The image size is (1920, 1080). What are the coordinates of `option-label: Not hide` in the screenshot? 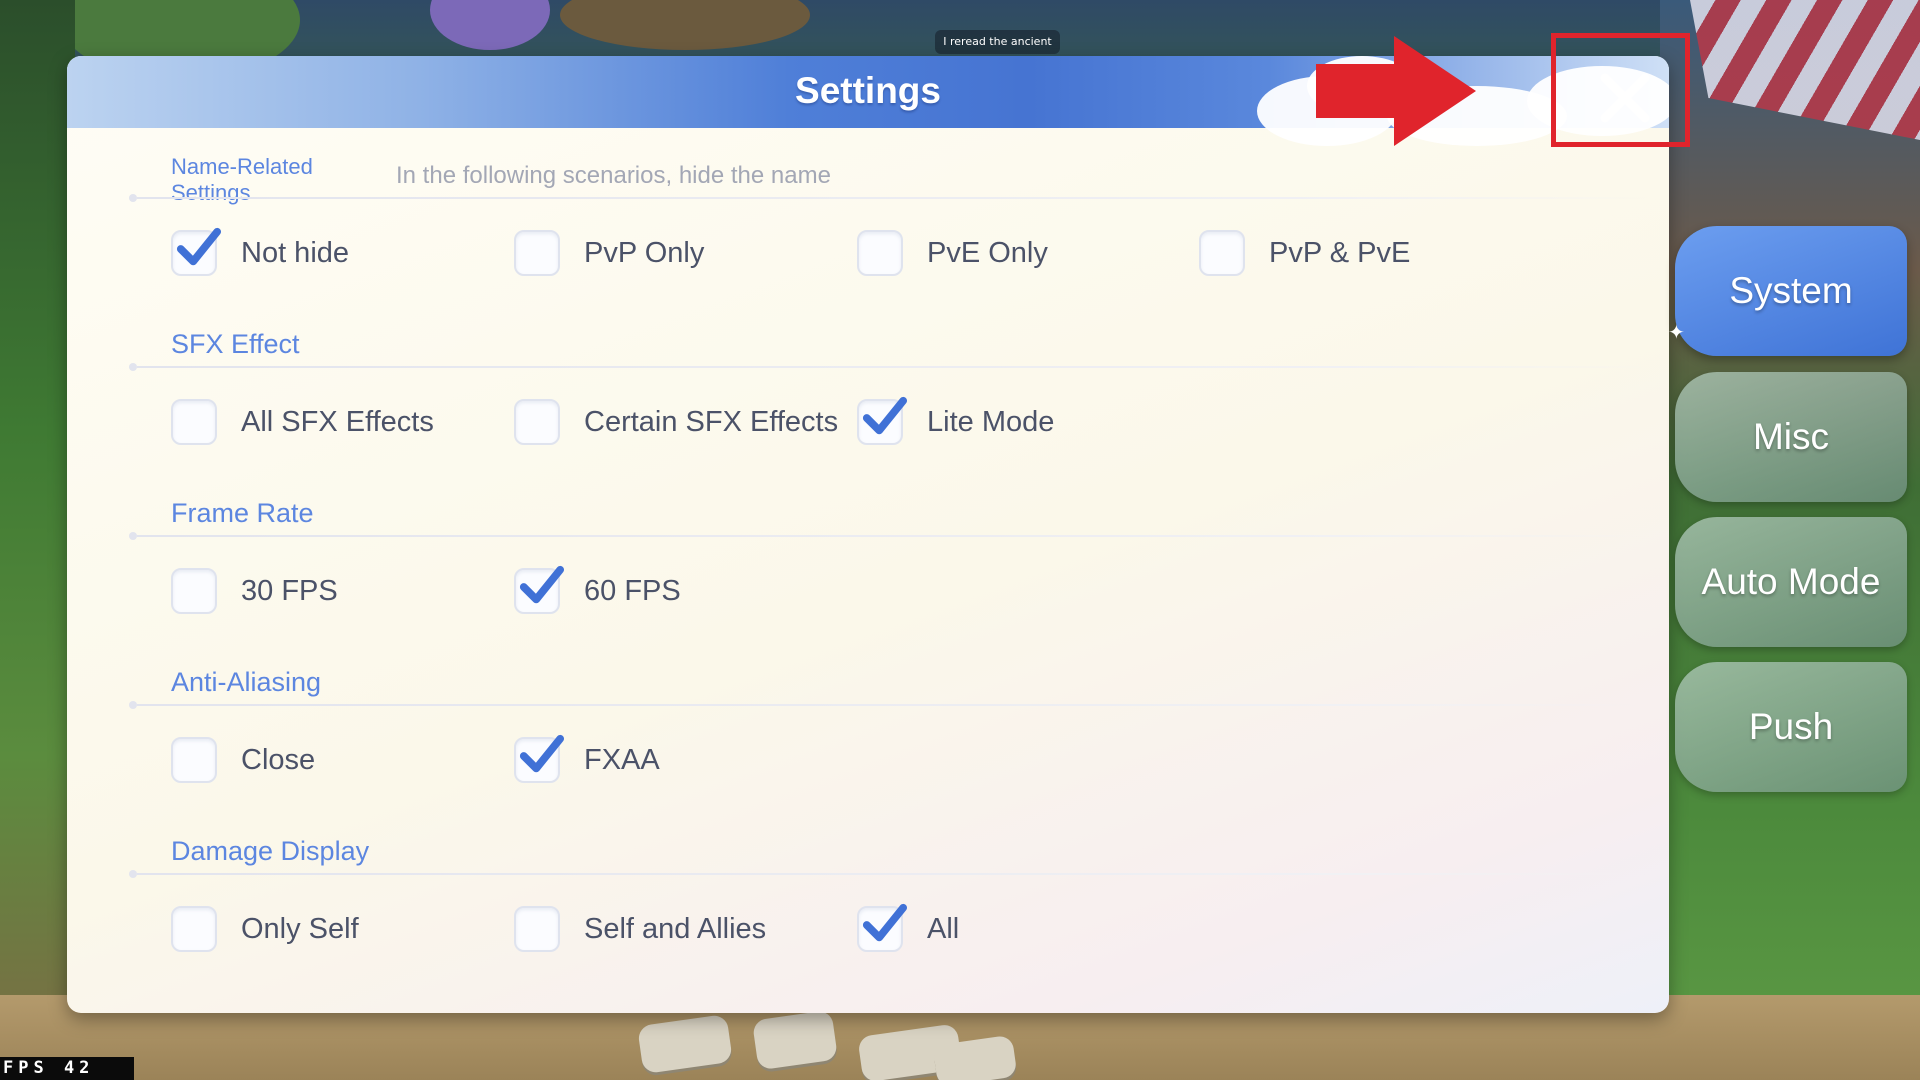 It's located at (295, 252).